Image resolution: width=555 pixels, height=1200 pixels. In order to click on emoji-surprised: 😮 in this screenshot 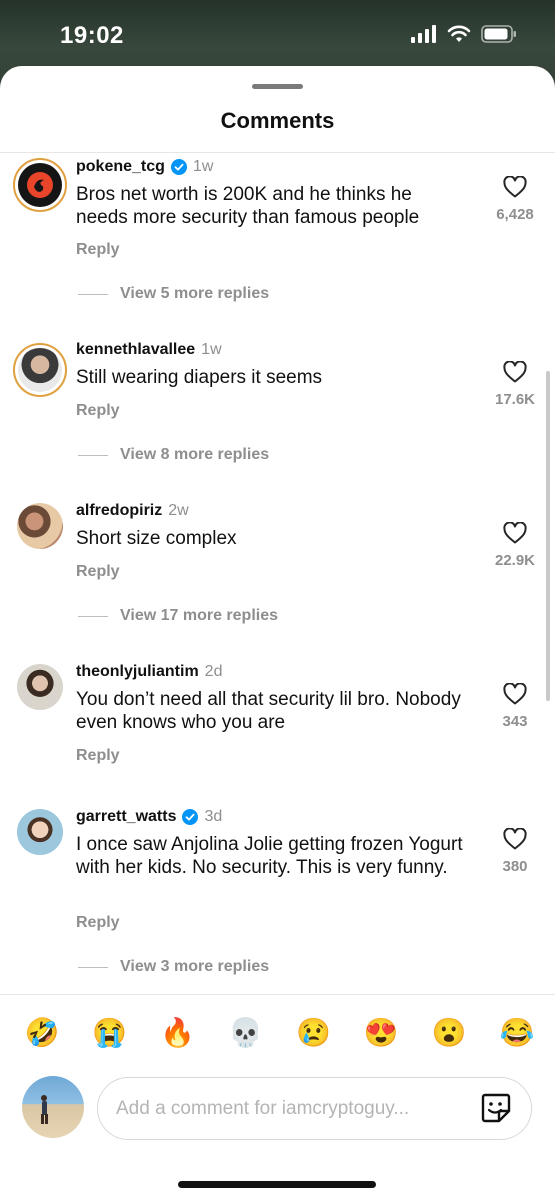, I will do `click(449, 1032)`.